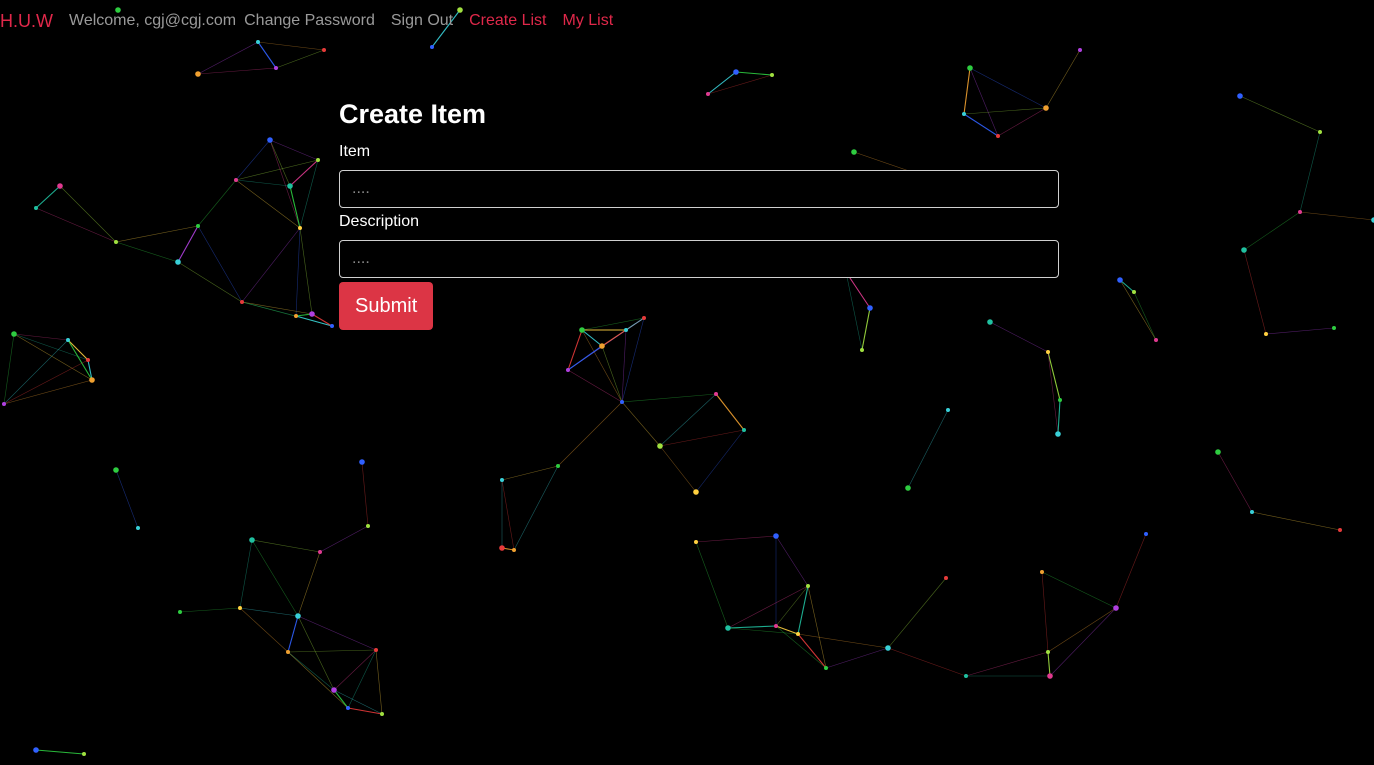  I want to click on page-title: Create Item, so click(413, 114).